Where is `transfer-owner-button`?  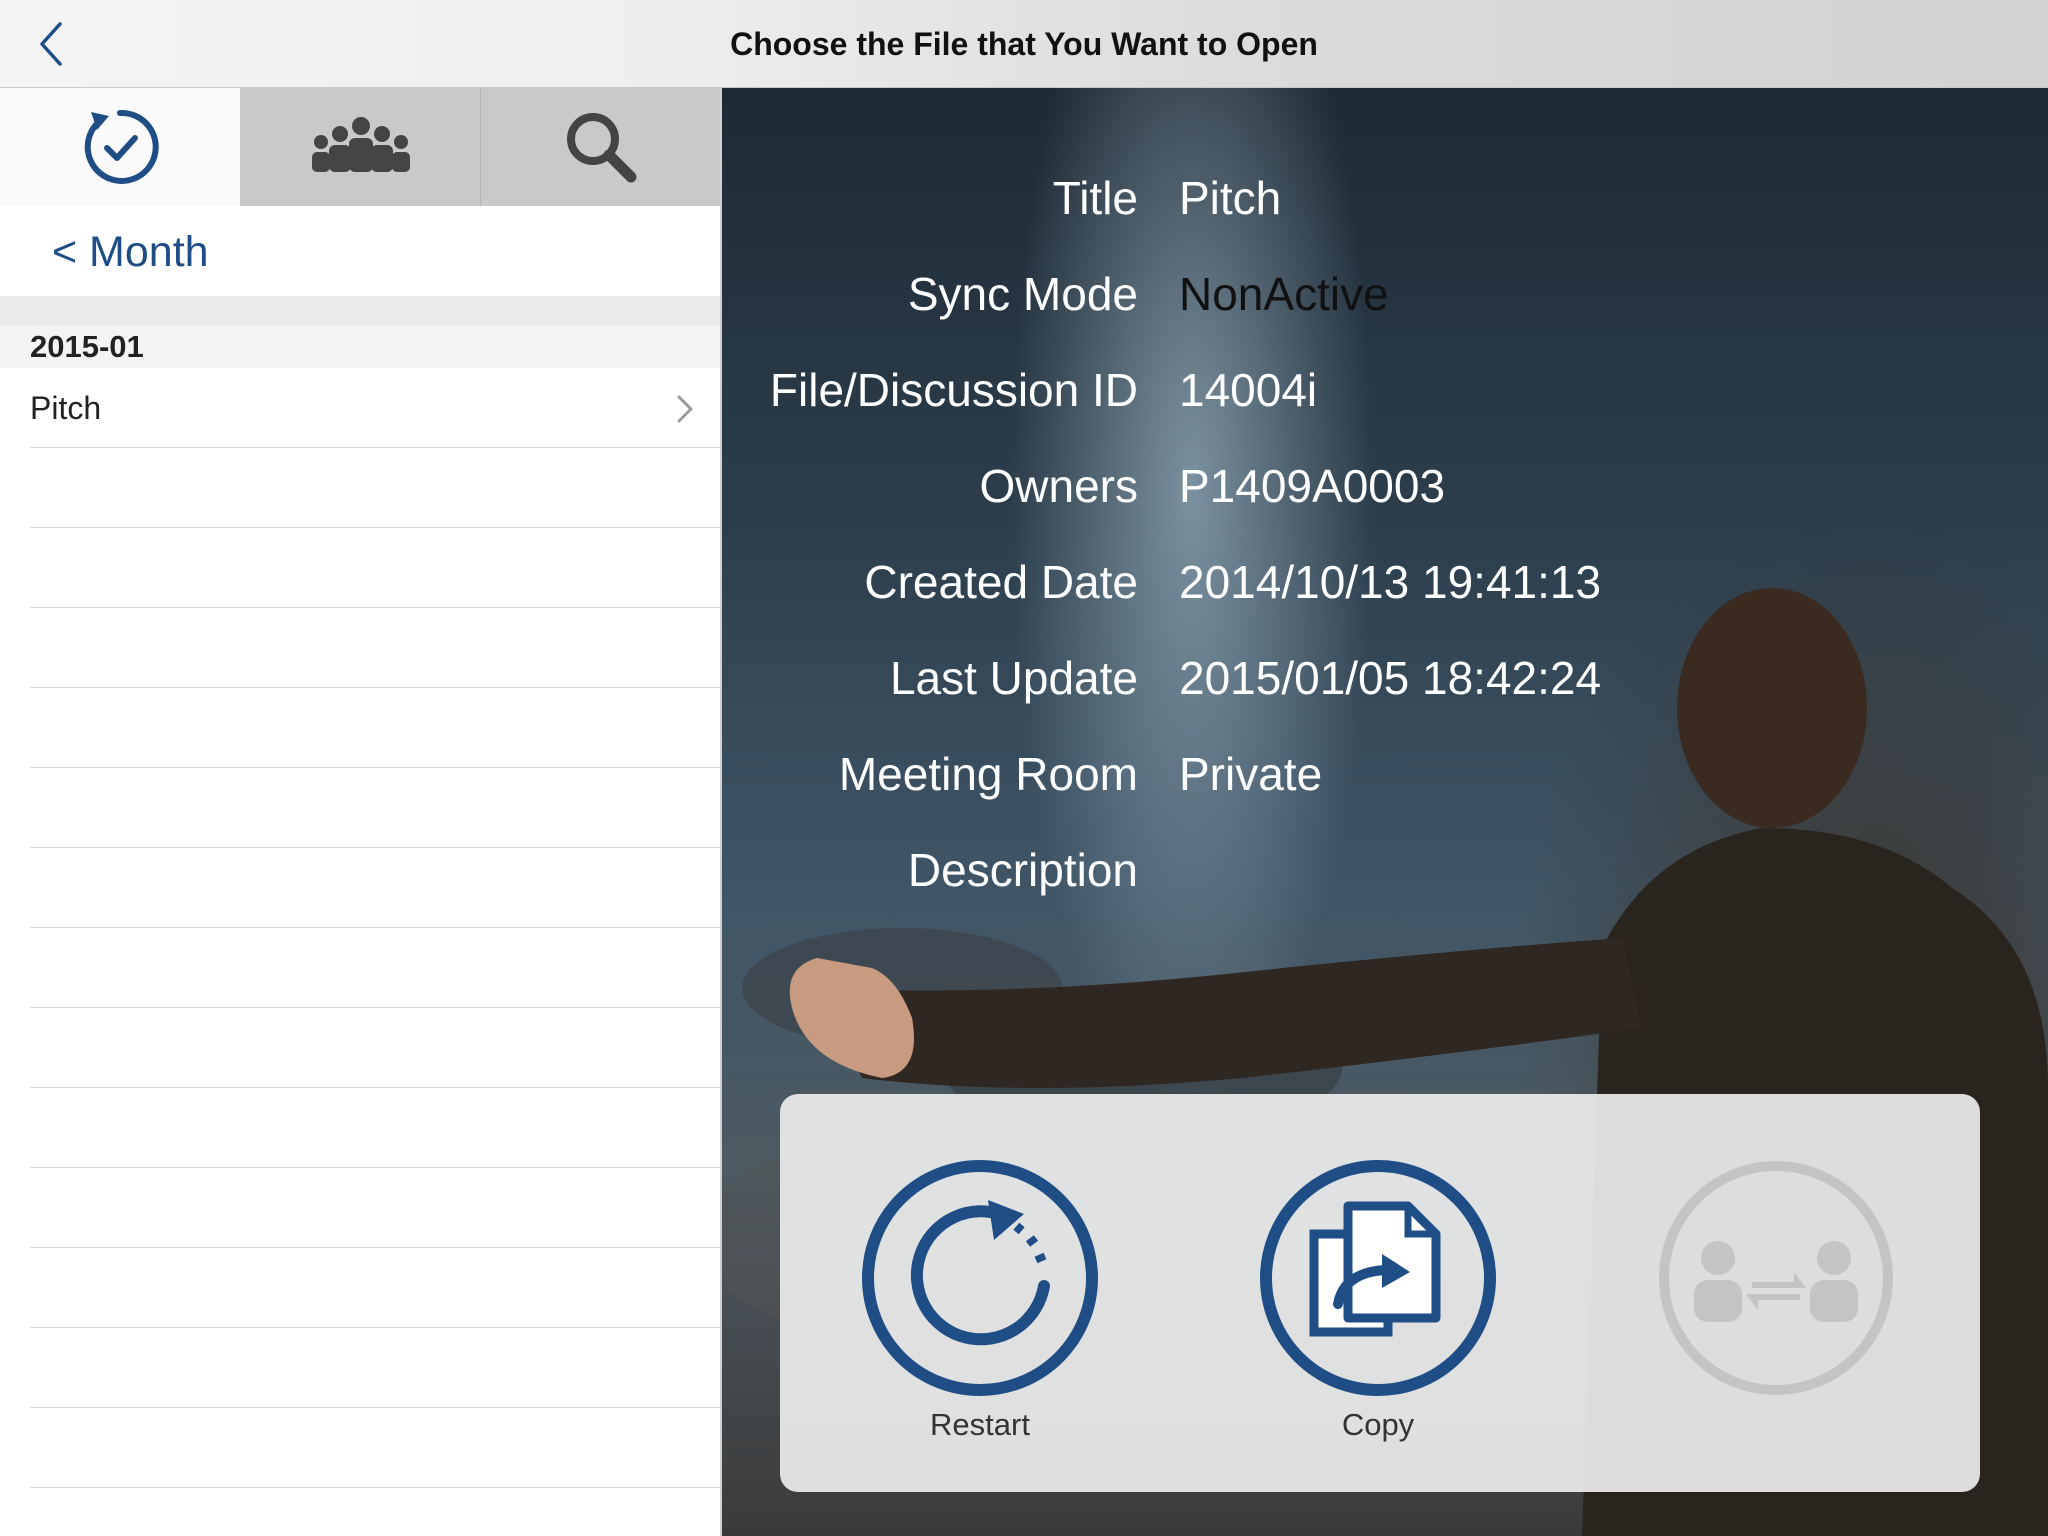 transfer-owner-button is located at coordinates (1776, 1308).